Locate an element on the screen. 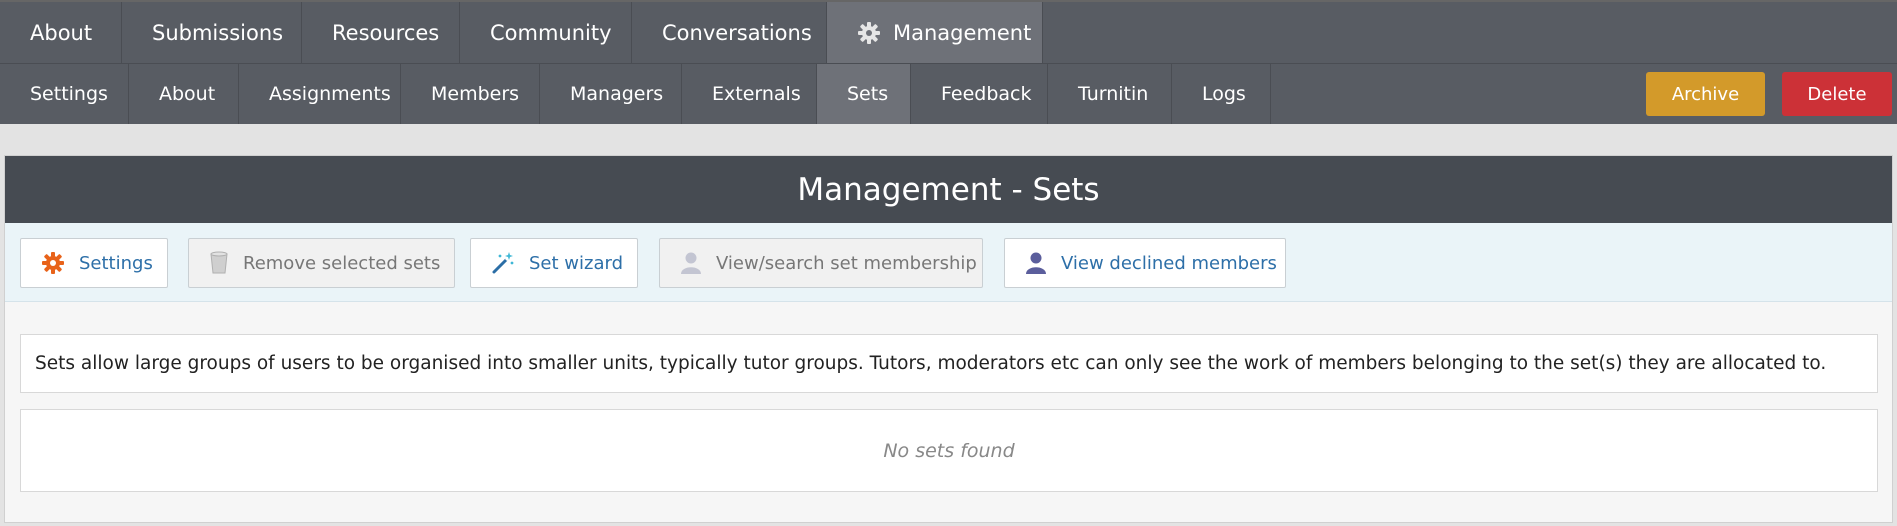  subtab-feedback: Feedback is located at coordinates (979, 94).